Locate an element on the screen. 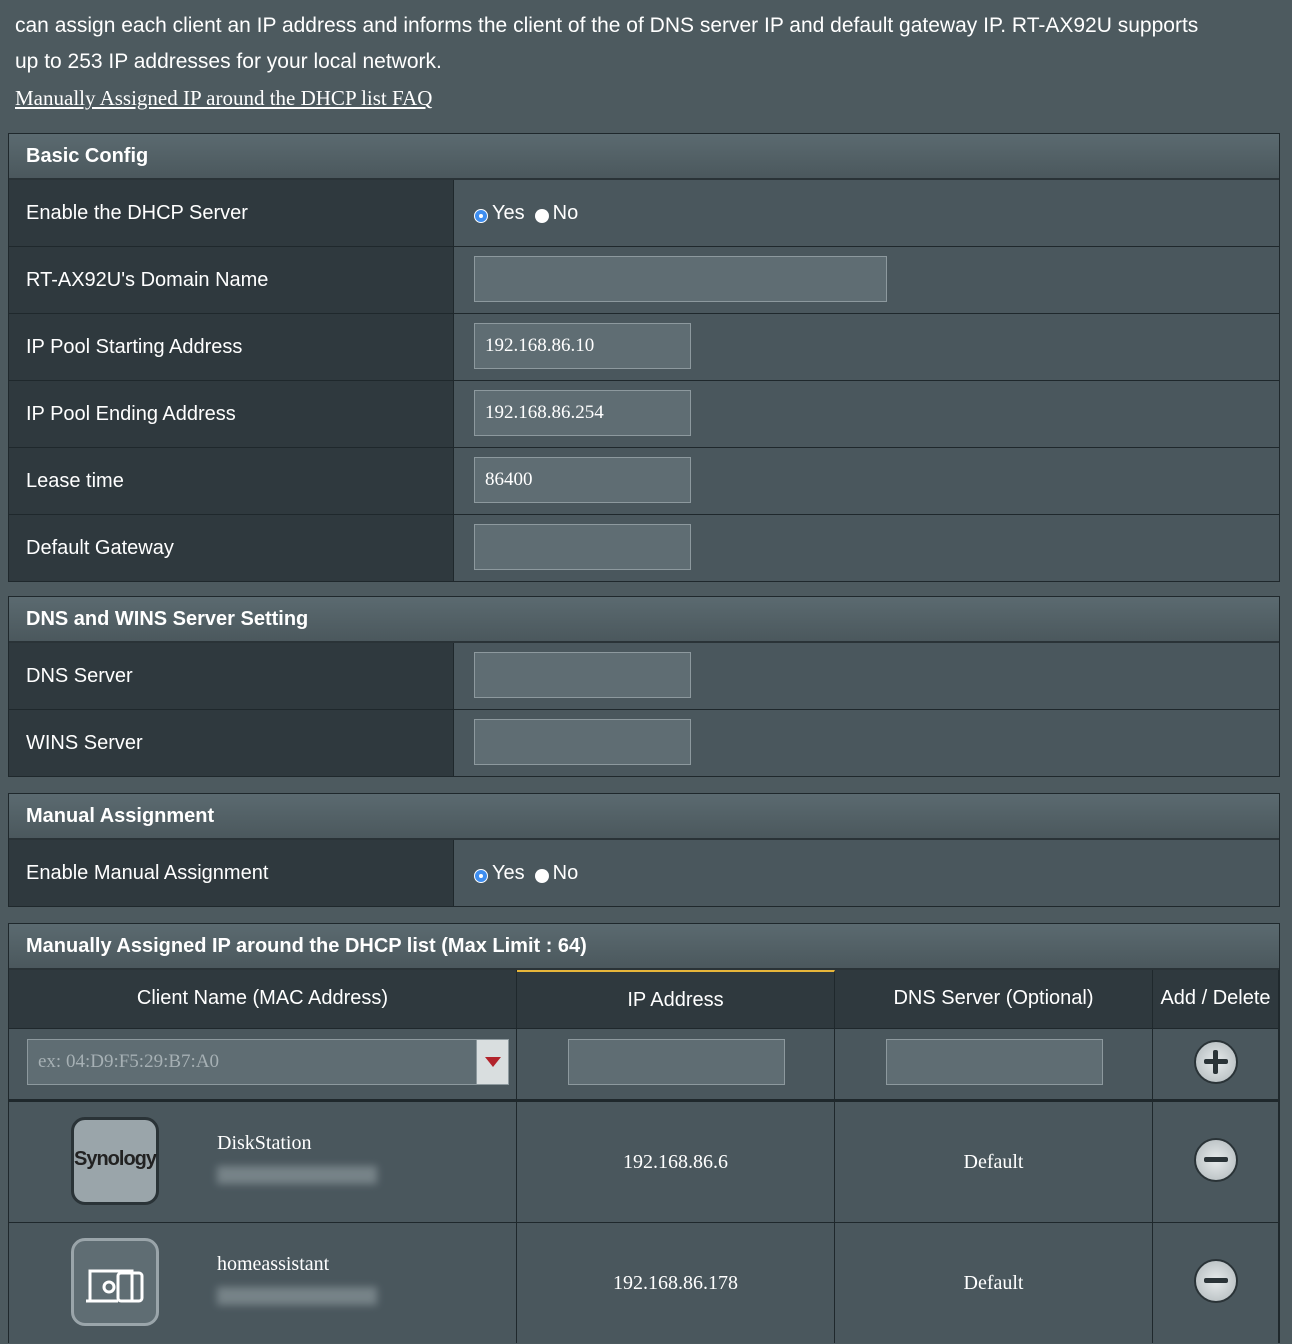  enable-dhcp-no-label: No is located at coordinates (566, 213).